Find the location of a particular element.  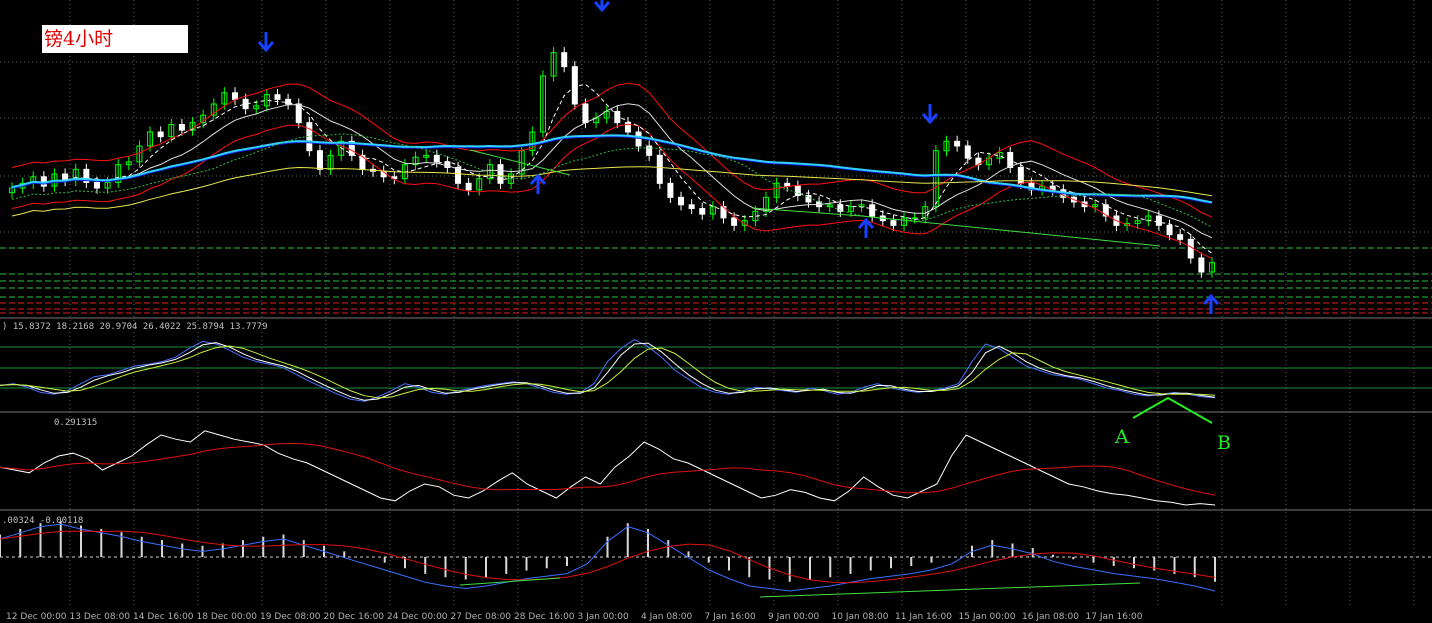

ma-cyan is located at coordinates (612, 169).